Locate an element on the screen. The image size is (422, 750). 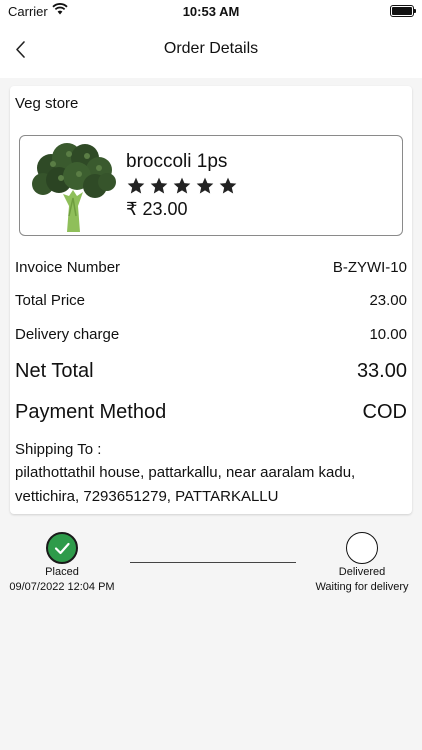
product-item: broccoli 1ps ₹ 23.00 is located at coordinates (211, 185).